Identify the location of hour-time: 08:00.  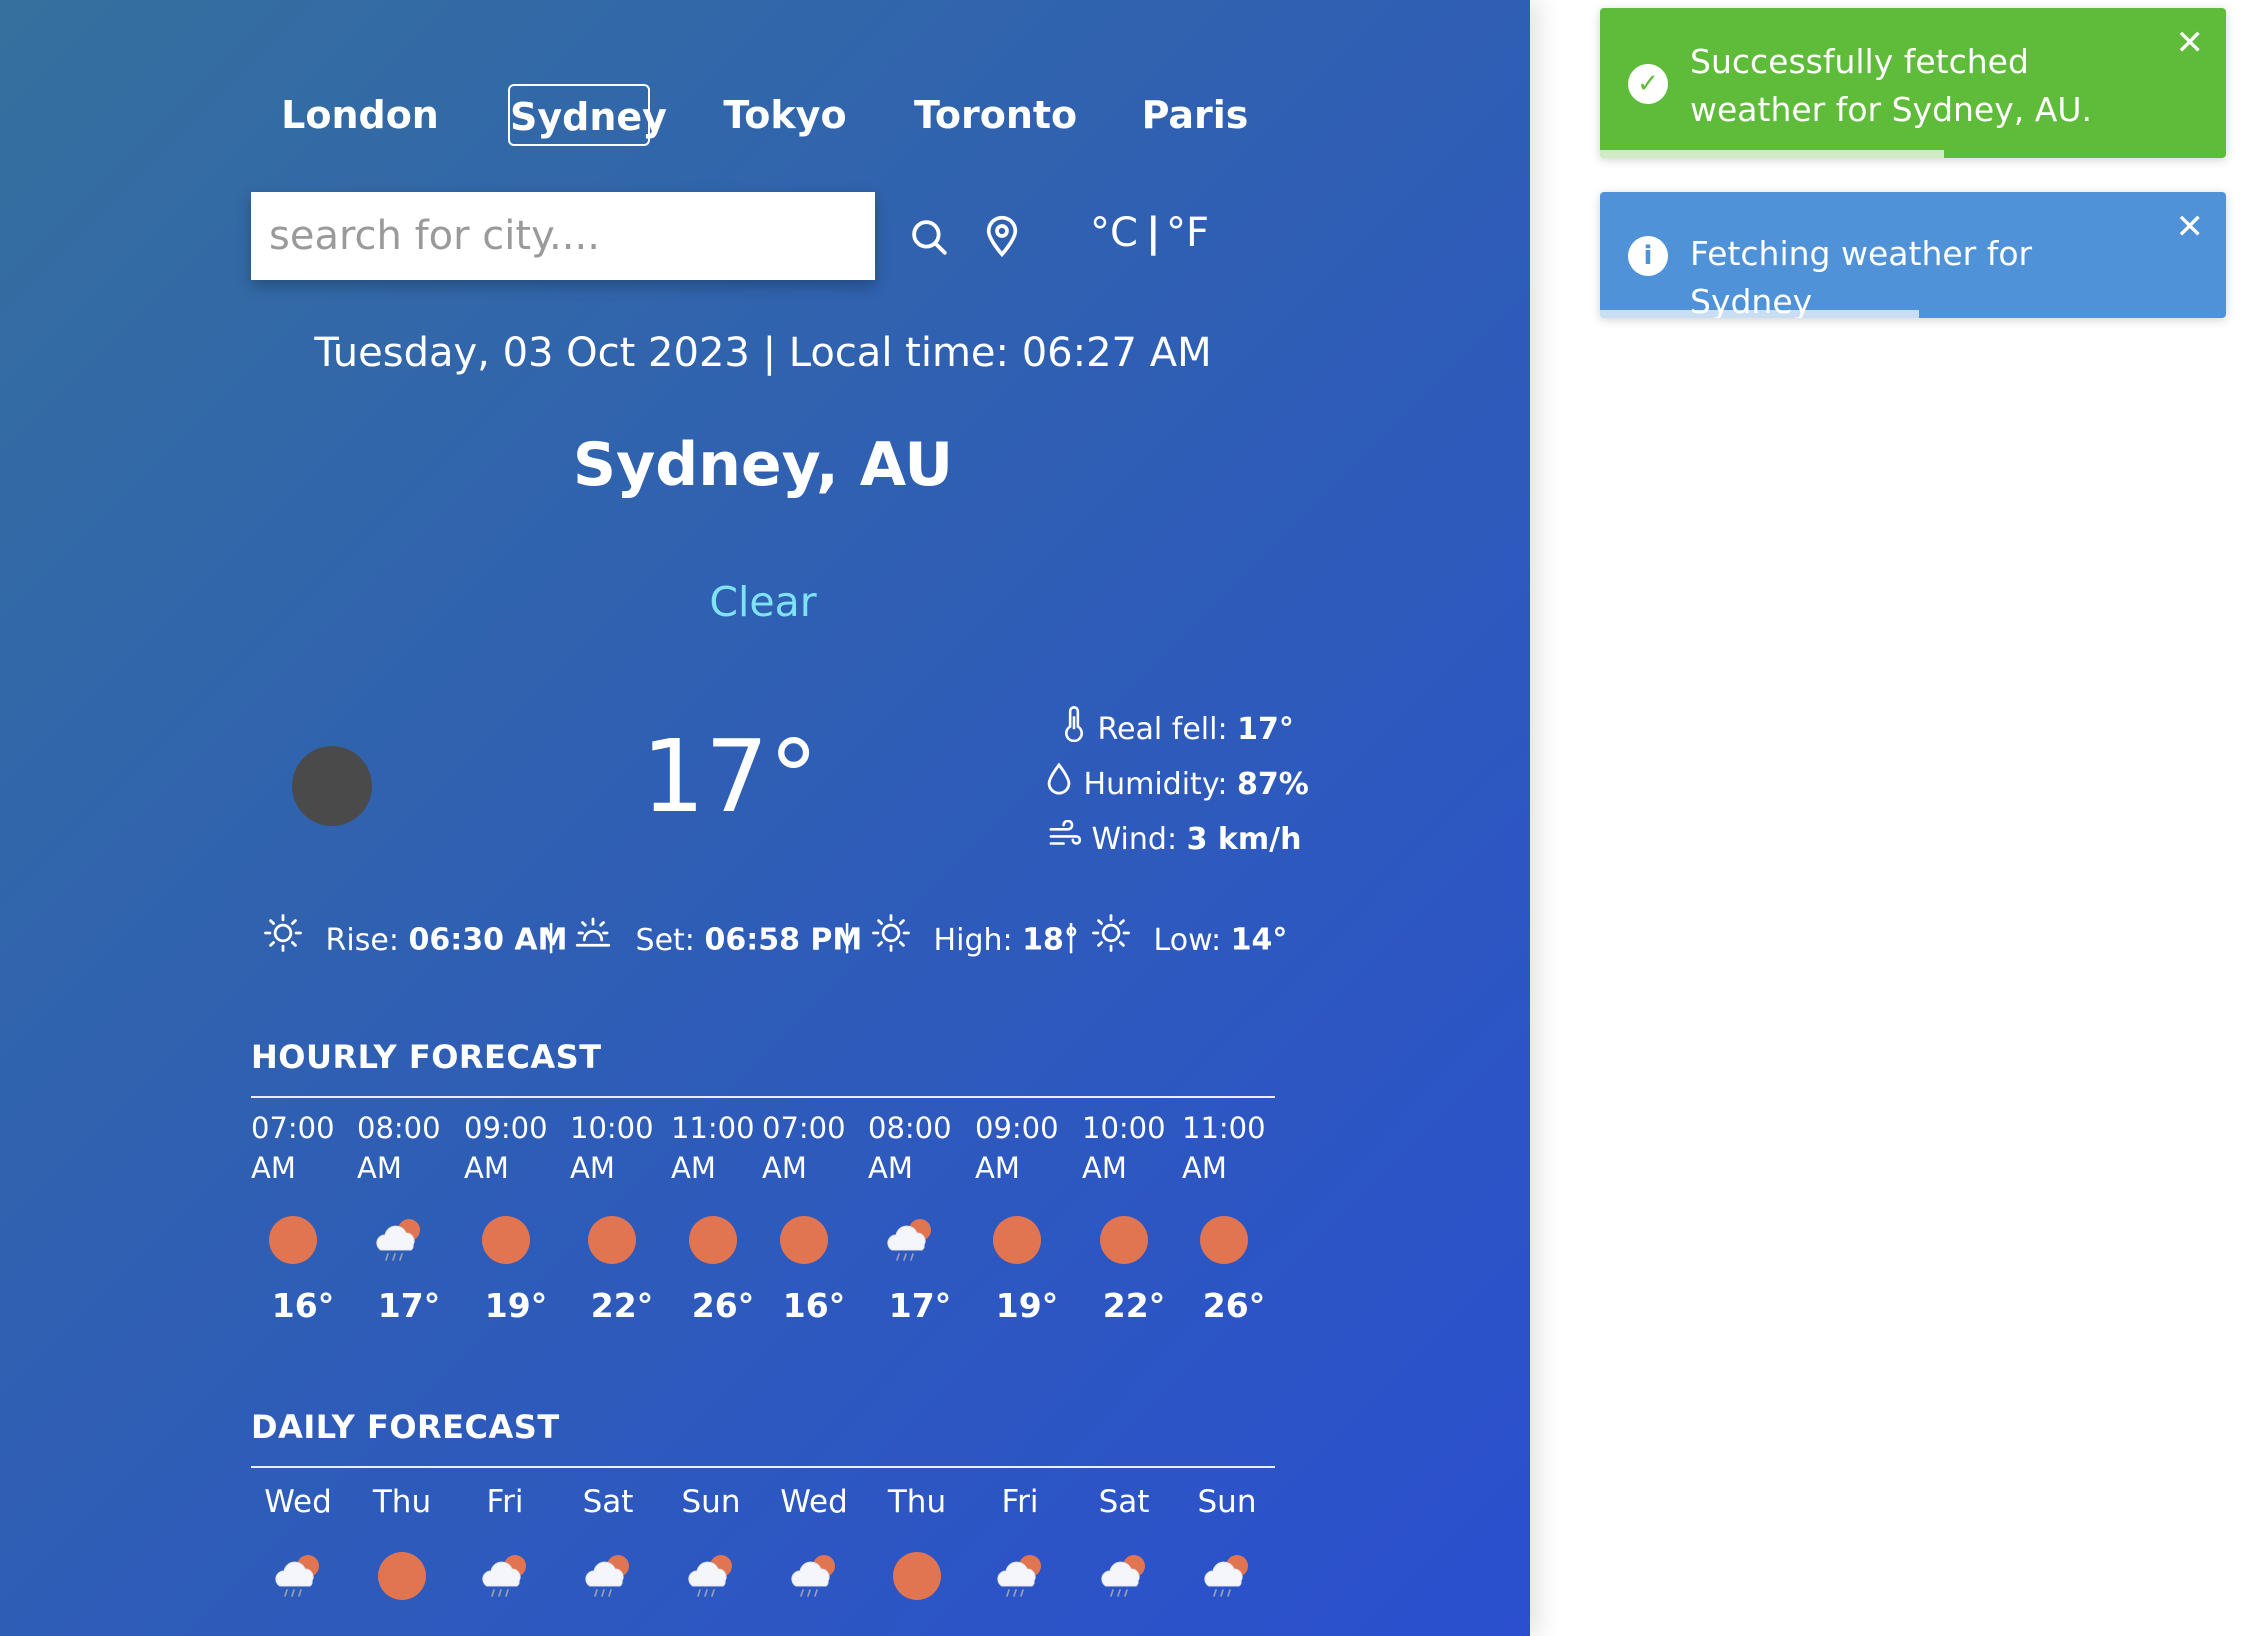
(910, 1128).